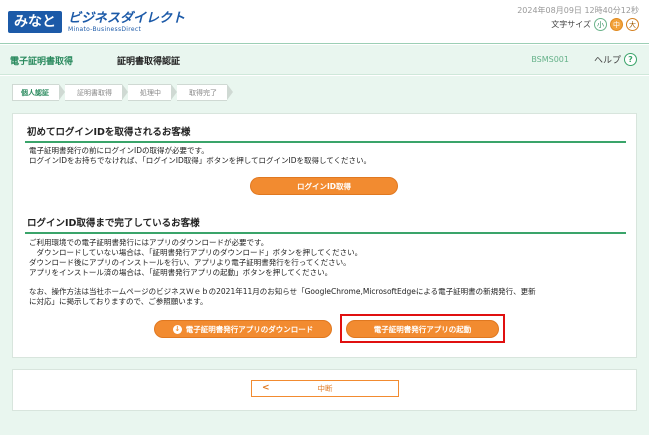 This screenshot has width=649, height=435. I want to click on cancel-button-label: 中断, so click(325, 388).